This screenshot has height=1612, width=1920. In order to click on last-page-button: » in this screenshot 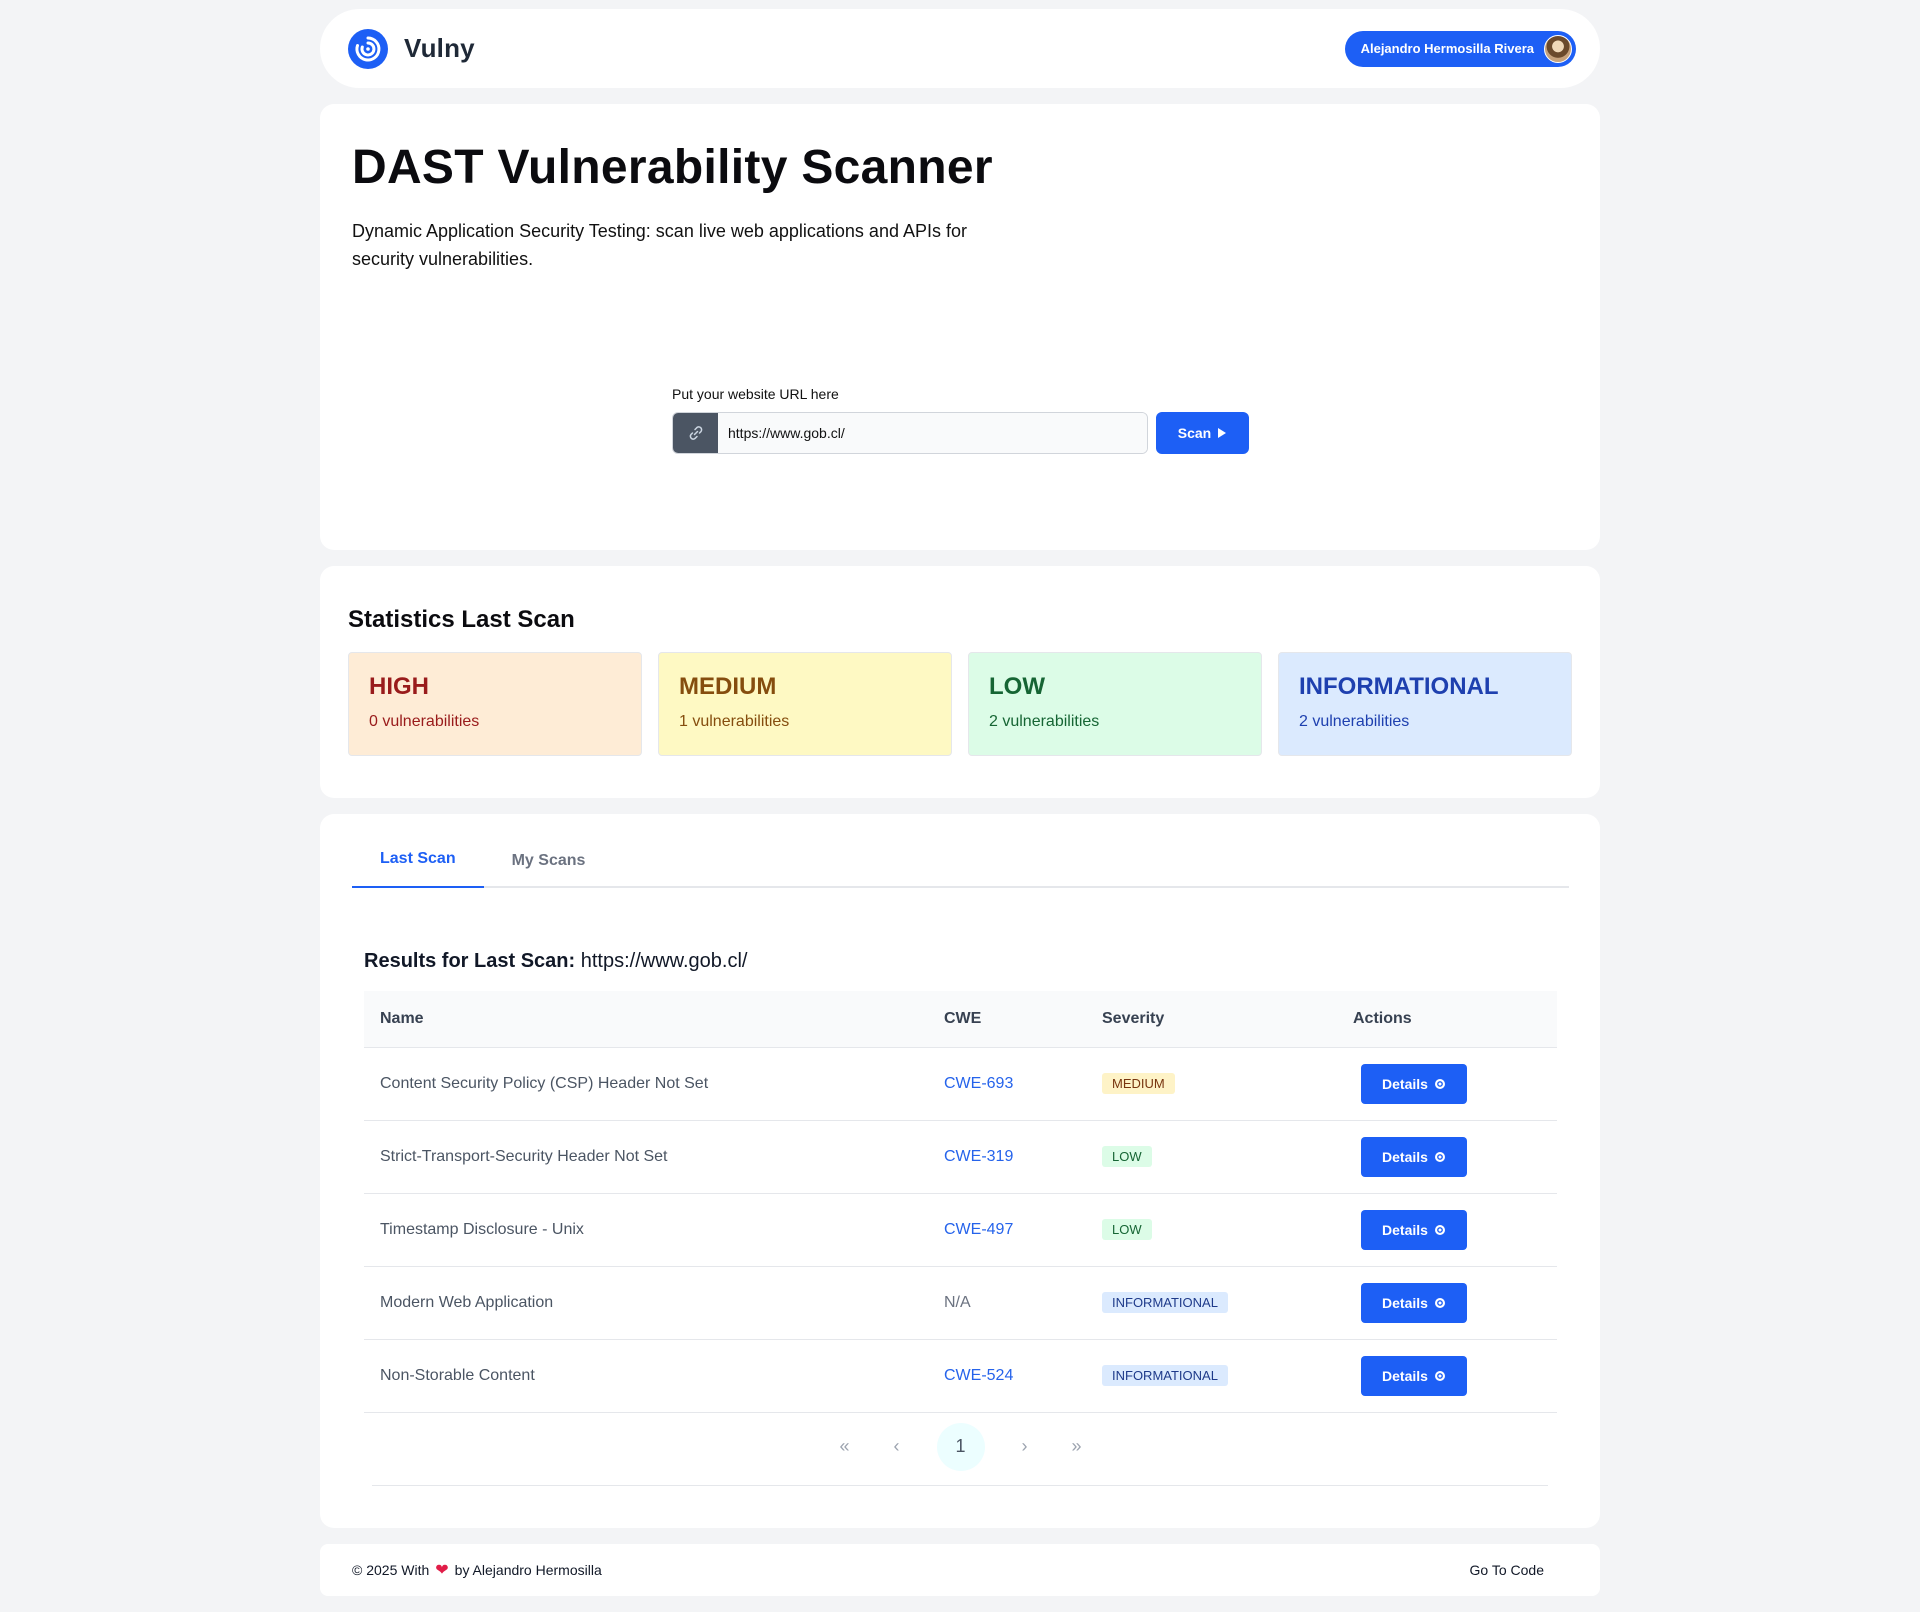, I will do `click(1077, 1446)`.